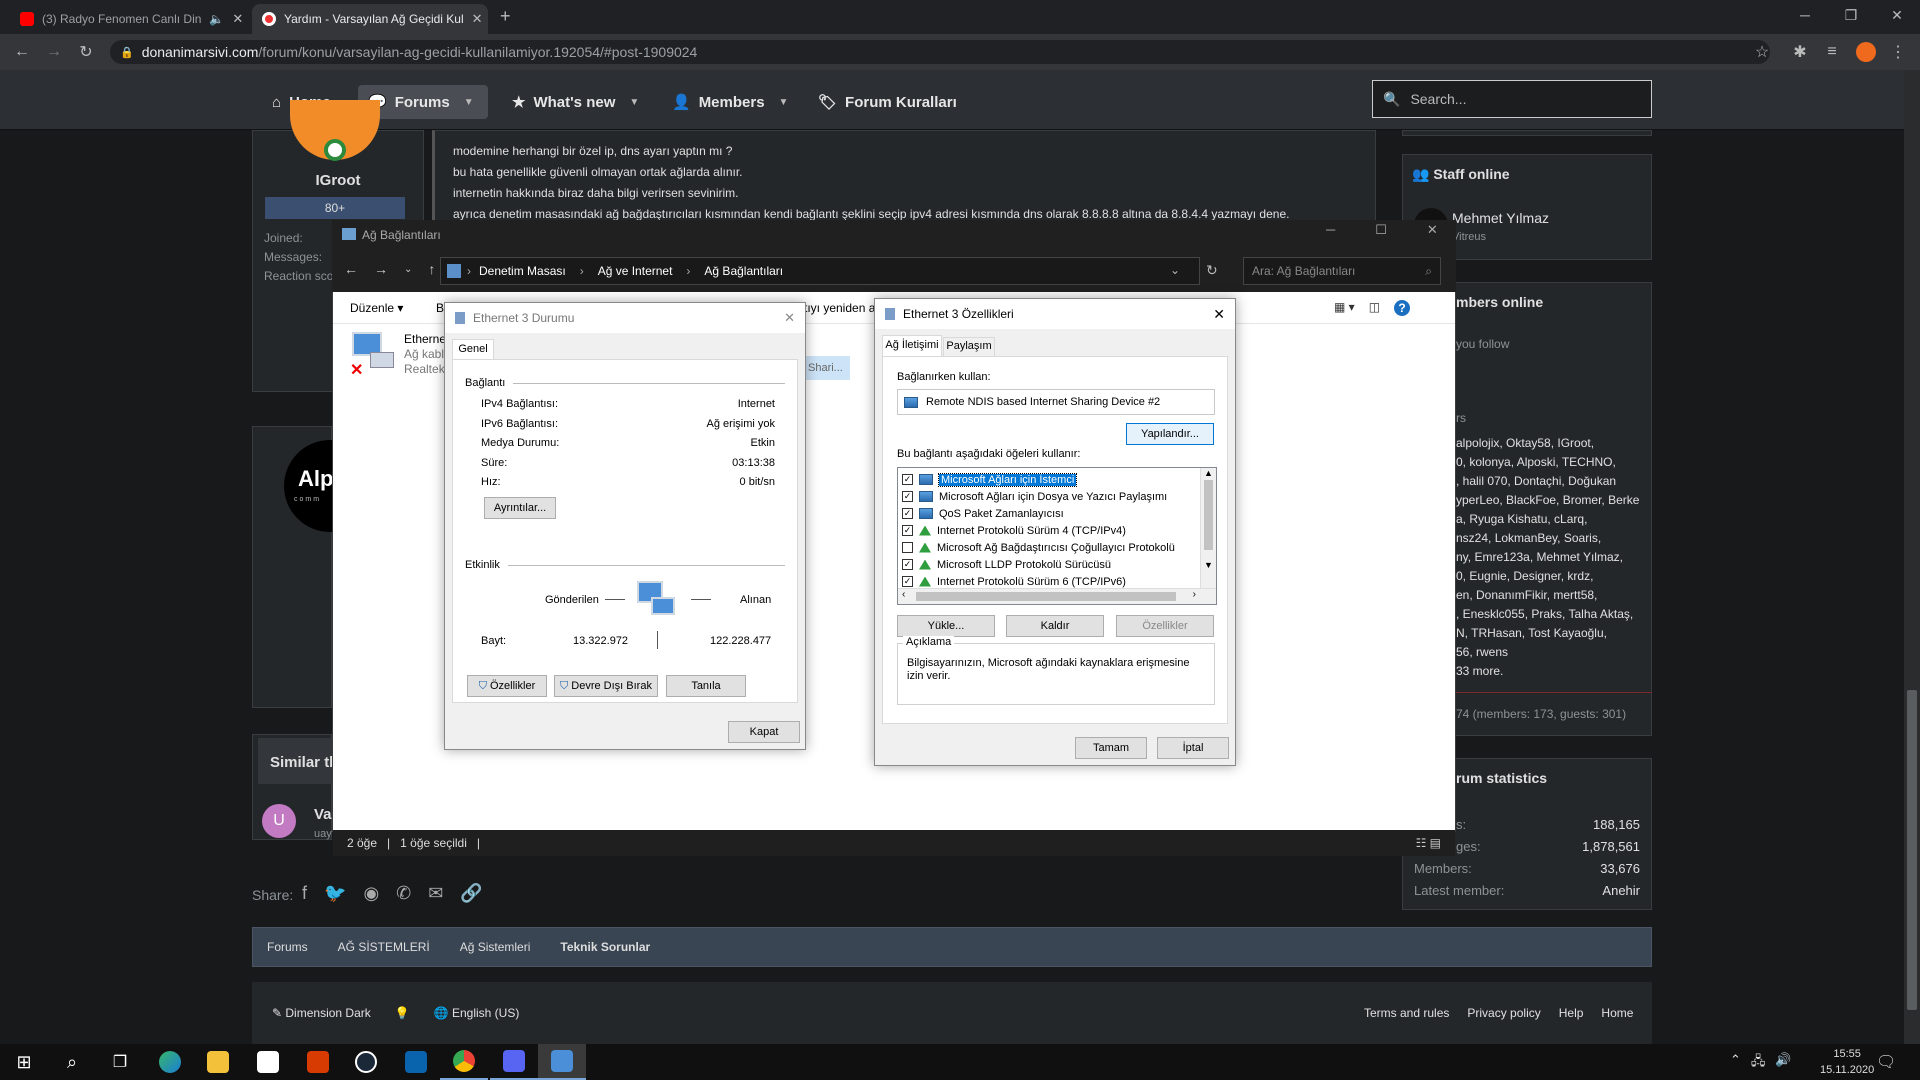 The width and height of the screenshot is (1920, 1080). I want to click on breadcrumb-item: Forums, so click(287, 947).